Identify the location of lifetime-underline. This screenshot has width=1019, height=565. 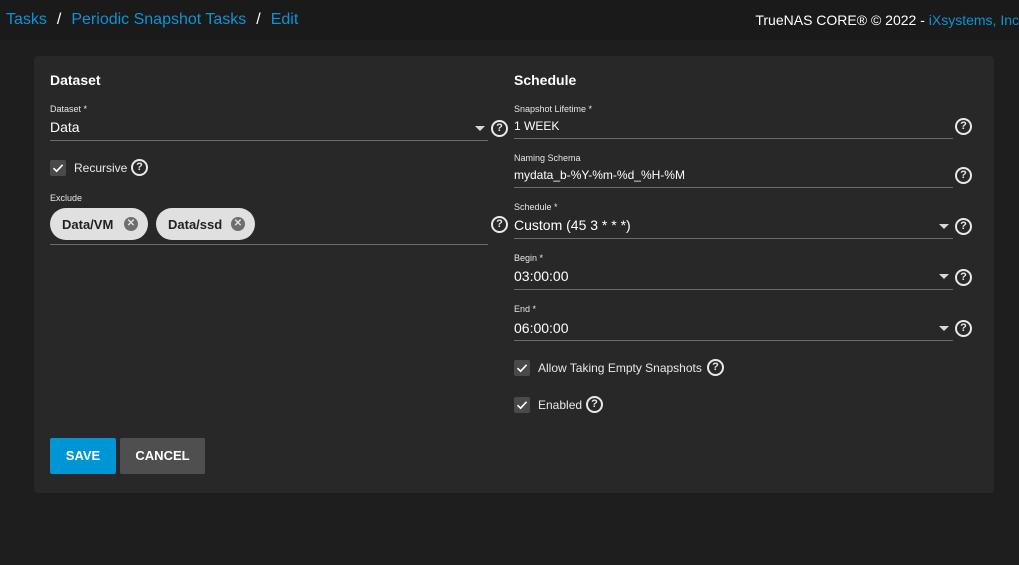
(733, 138).